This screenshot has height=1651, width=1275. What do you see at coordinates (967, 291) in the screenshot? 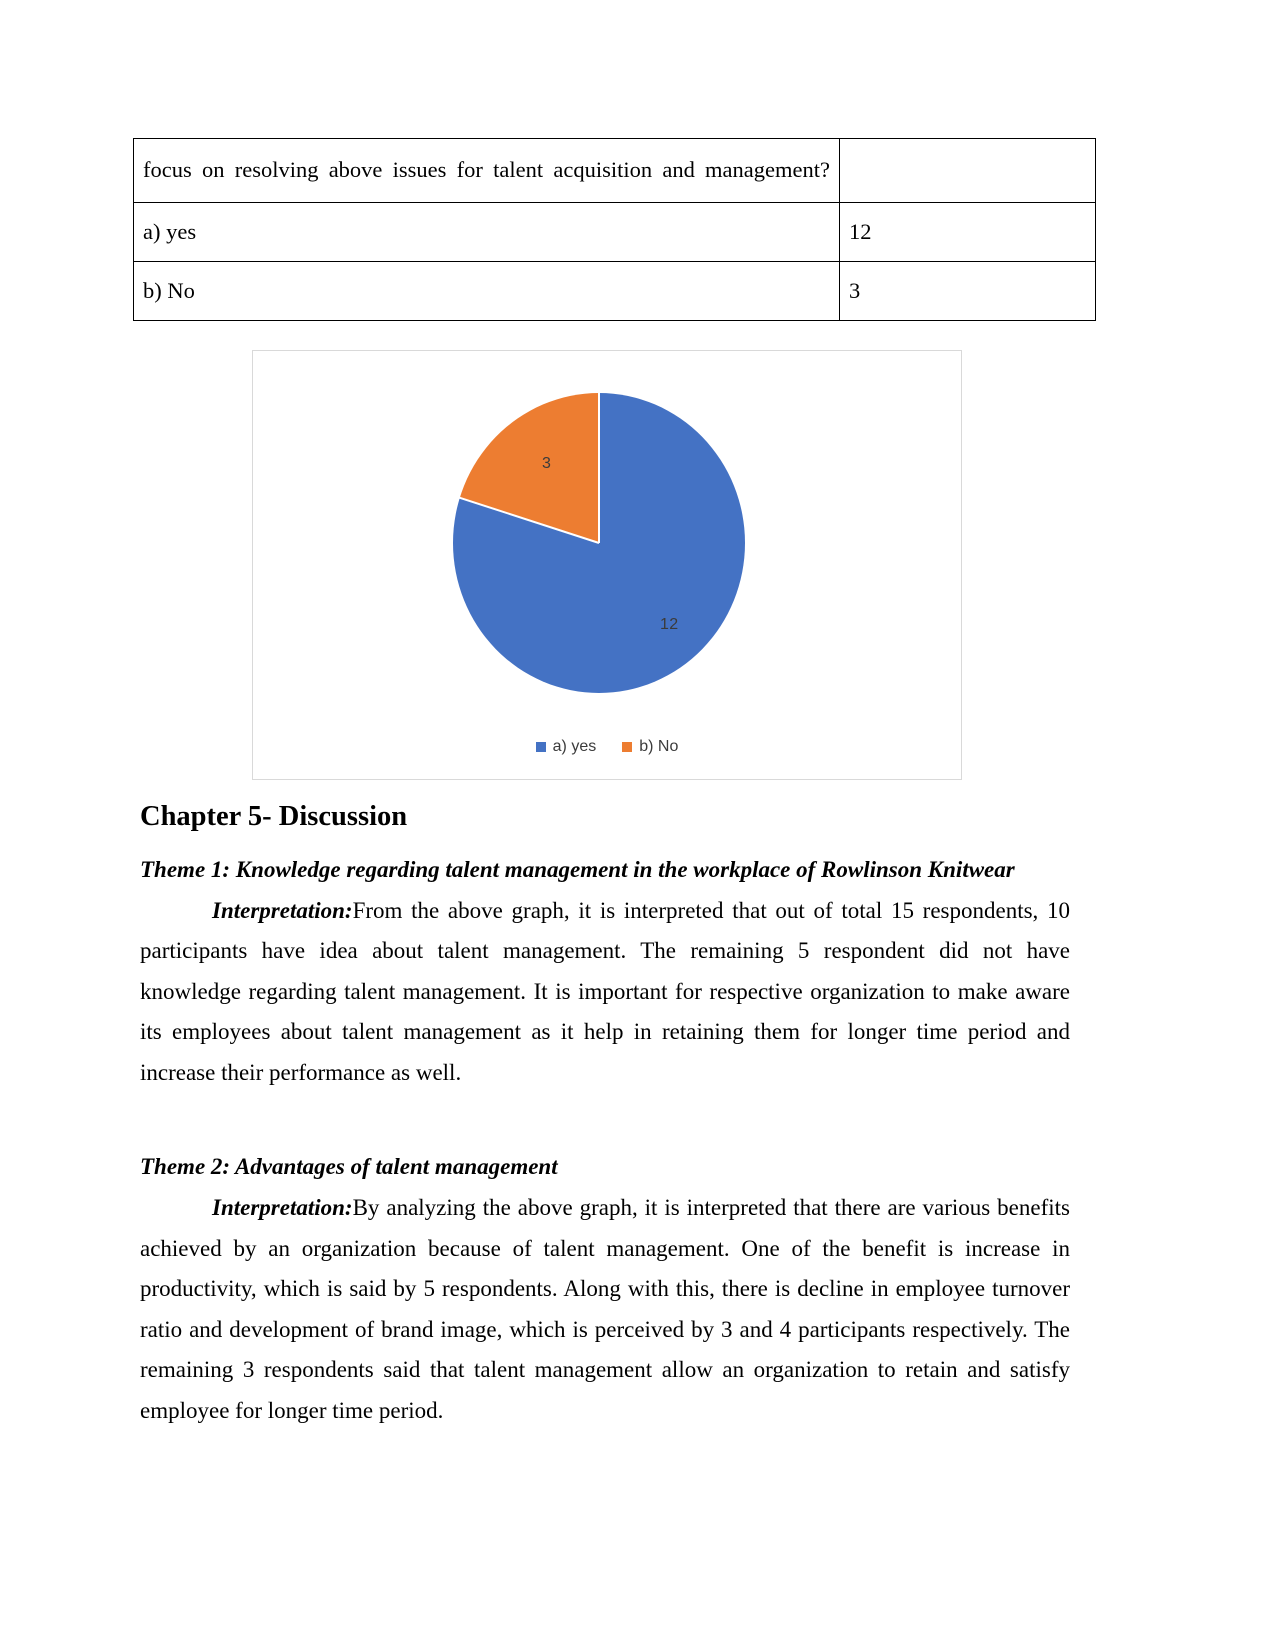
I see `option-count-cell: 3` at bounding box center [967, 291].